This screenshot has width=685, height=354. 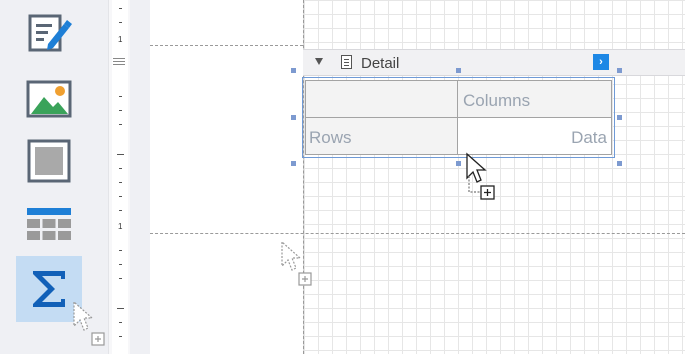 I want to click on resize-handle-ne, so click(x=619, y=70).